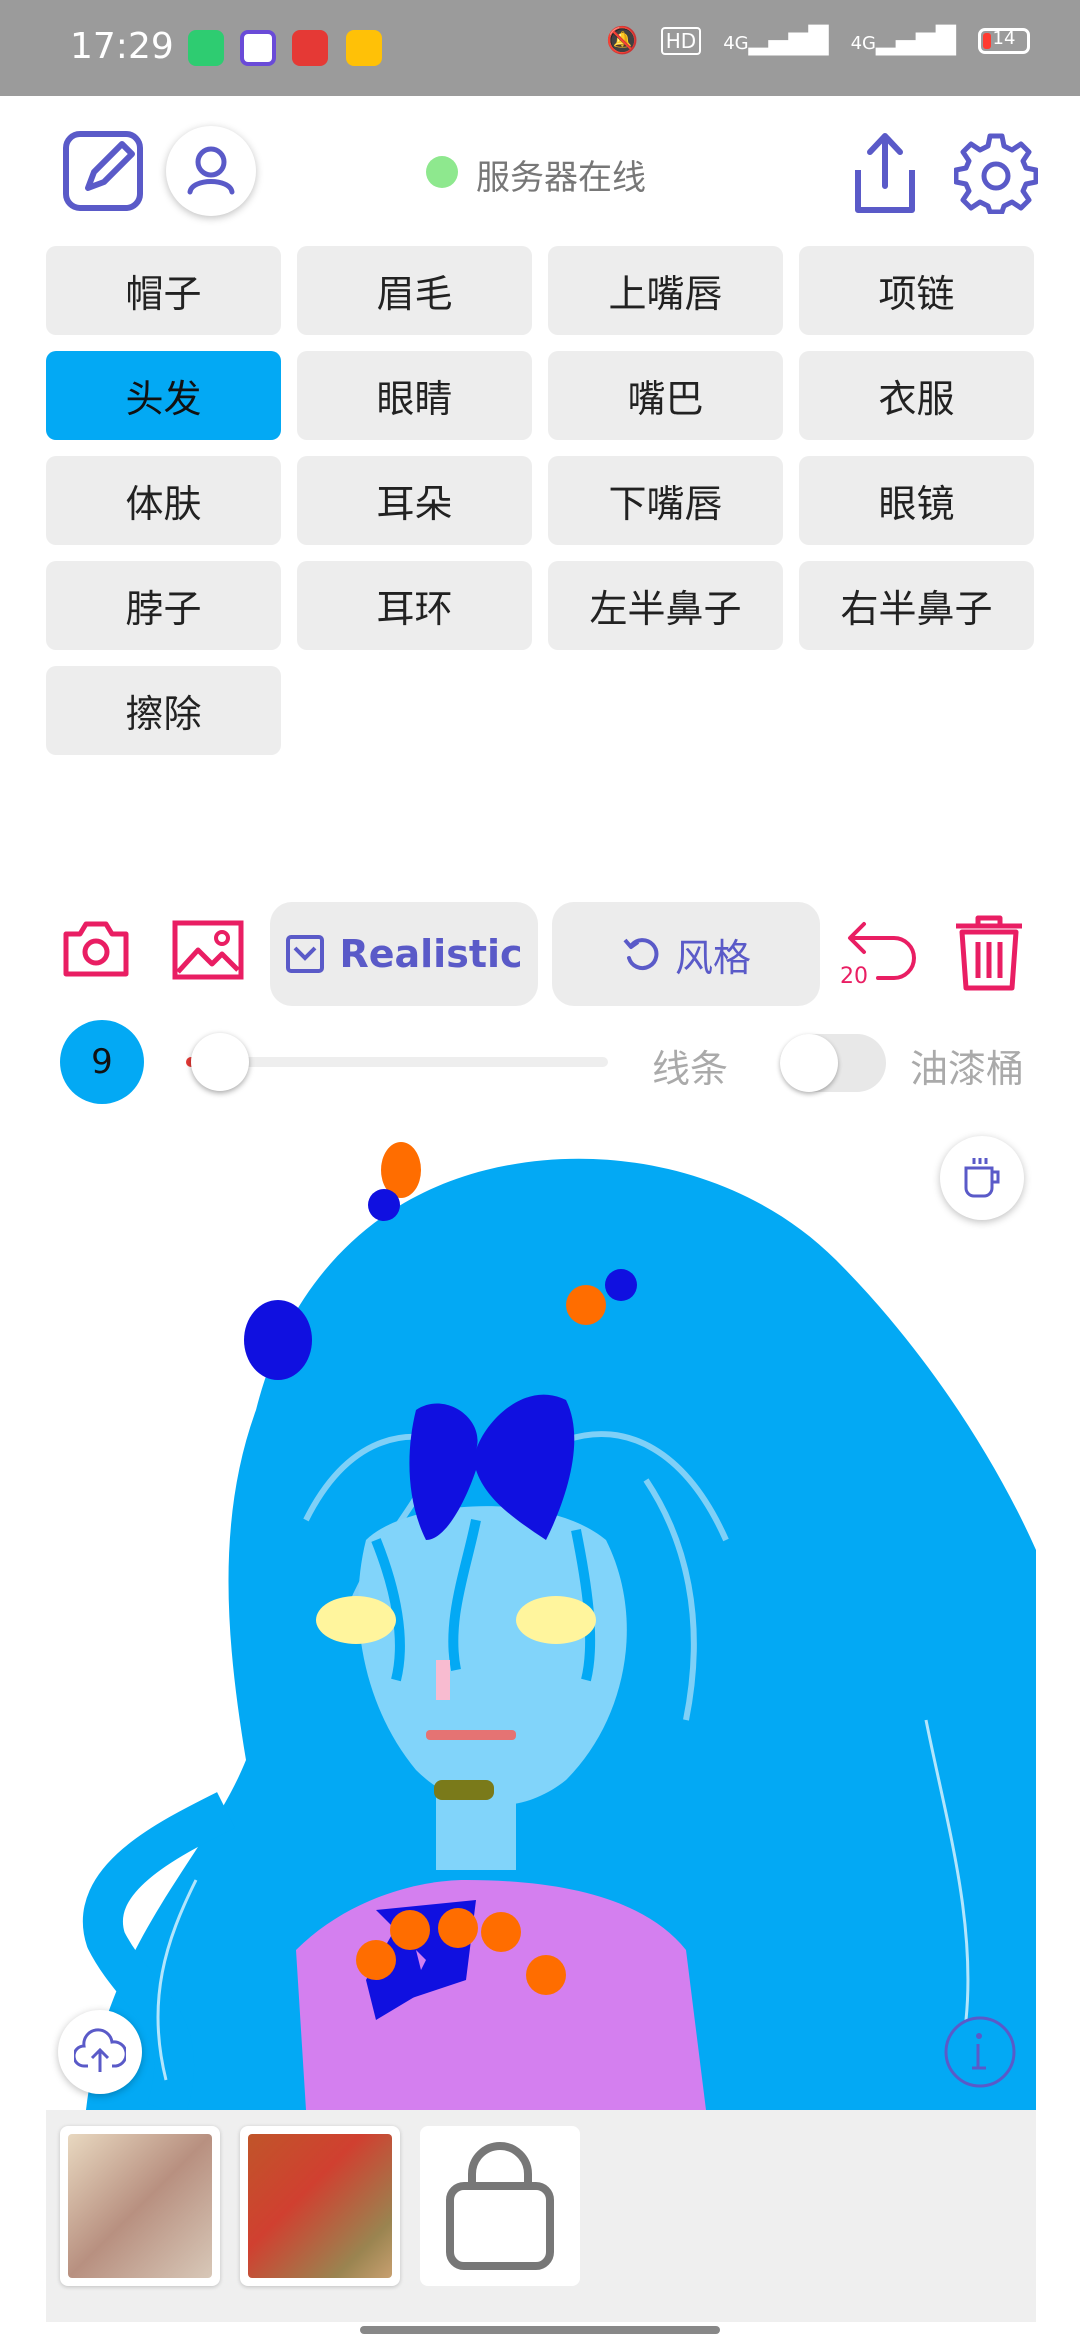 The height and width of the screenshot is (2340, 1080). Describe the element at coordinates (885, 173) in the screenshot. I see `share-icon` at that location.